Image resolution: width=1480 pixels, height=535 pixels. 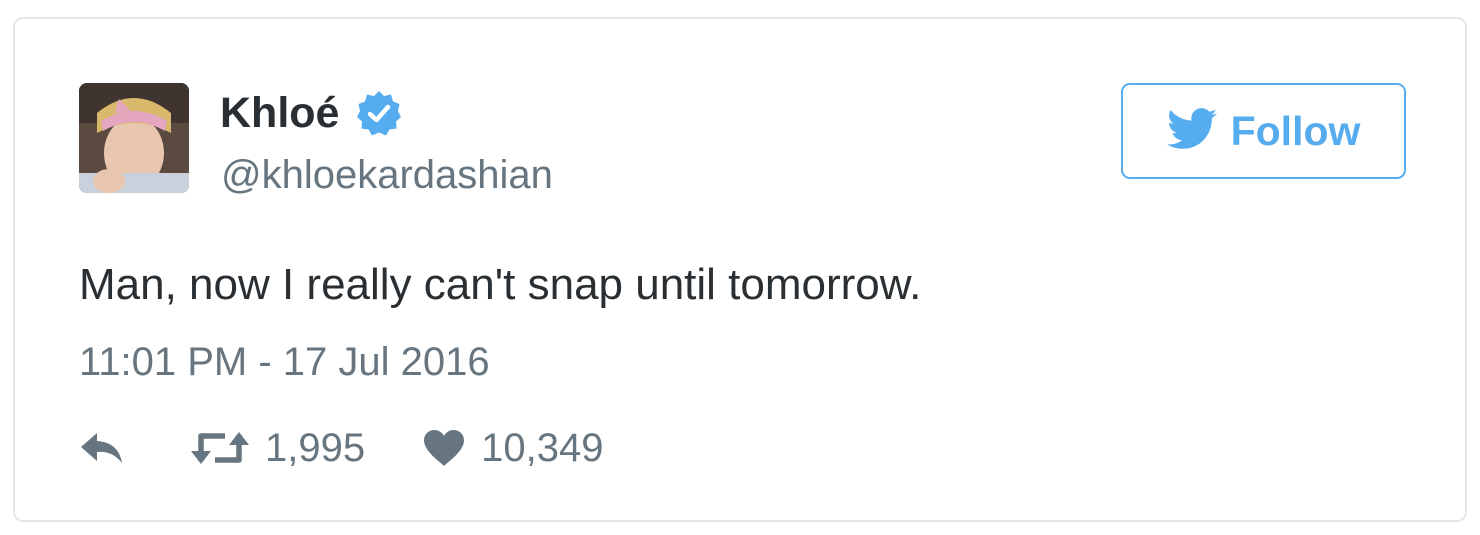 What do you see at coordinates (379, 113) in the screenshot?
I see `verified-badge-icon` at bounding box center [379, 113].